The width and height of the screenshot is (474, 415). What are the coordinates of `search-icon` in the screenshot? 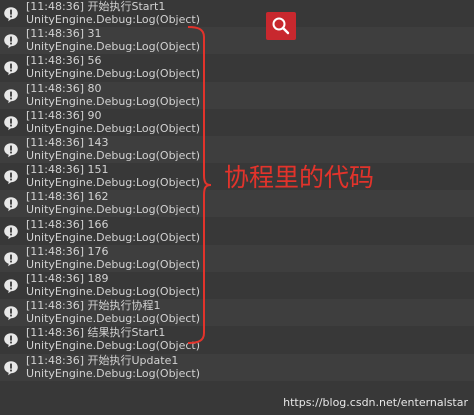 It's located at (281, 26).